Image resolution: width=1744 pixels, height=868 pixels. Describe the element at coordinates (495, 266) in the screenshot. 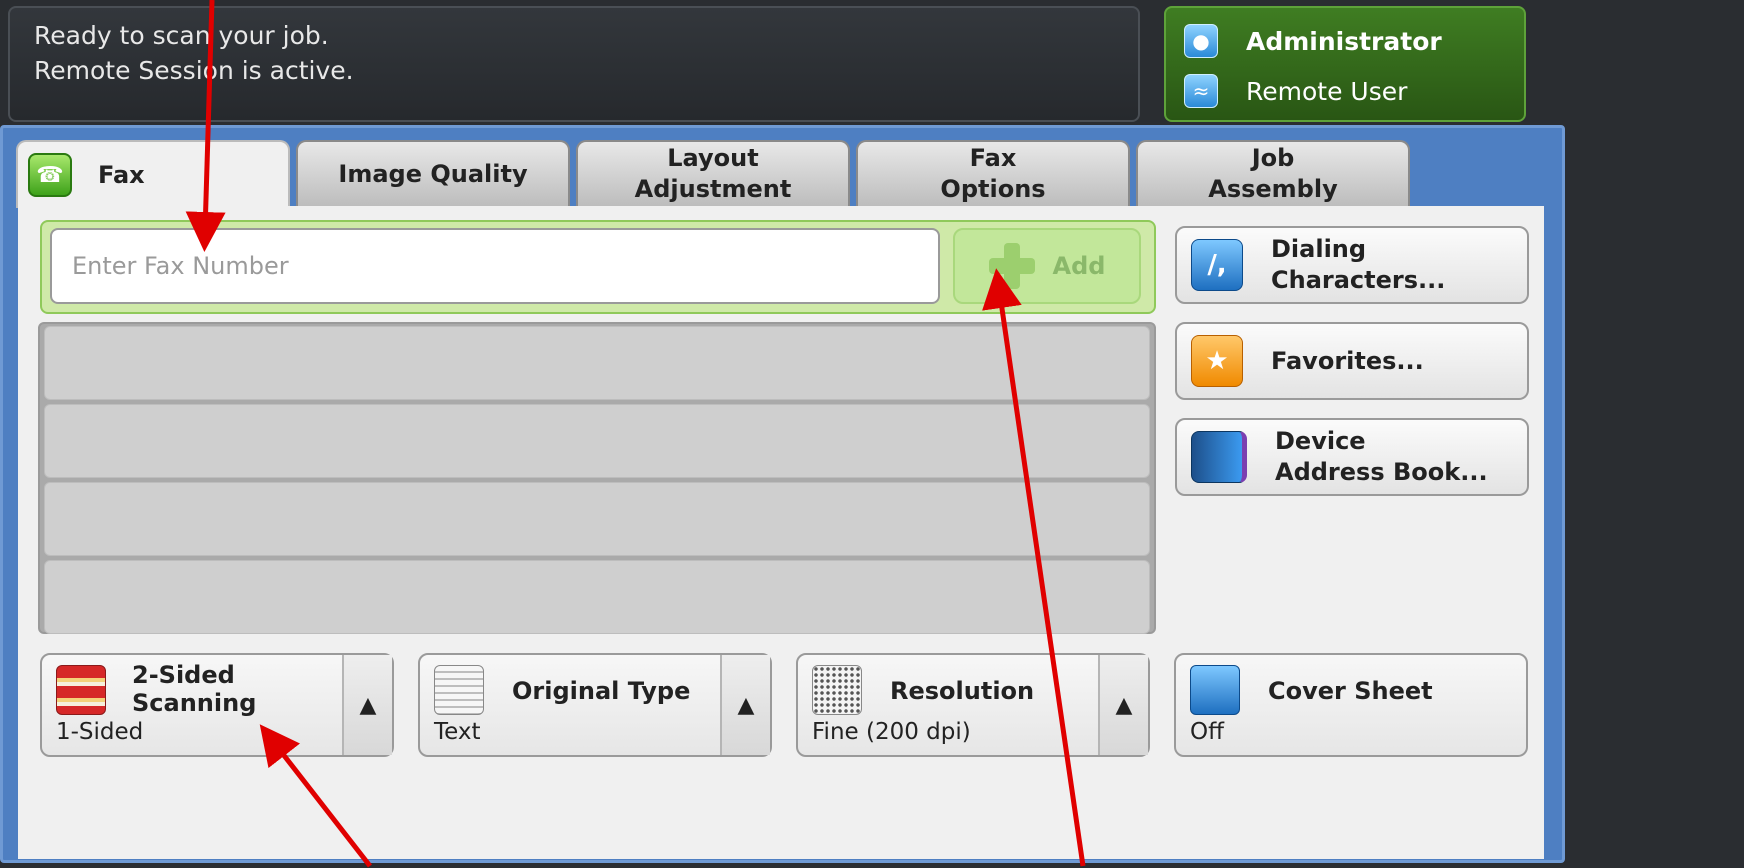

I see `fax-number-input` at that location.